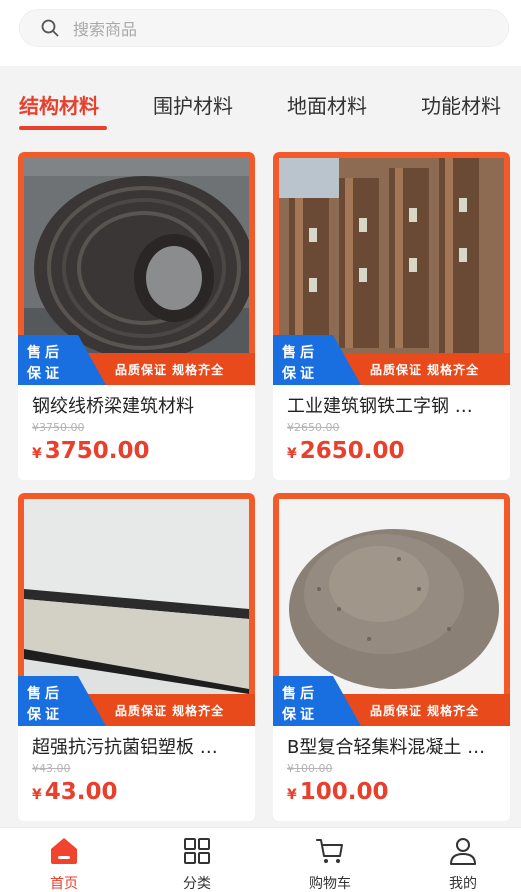 This screenshot has height=892, width=521. I want to click on product-title: 钢绞线桥梁建筑材料, so click(138, 405).